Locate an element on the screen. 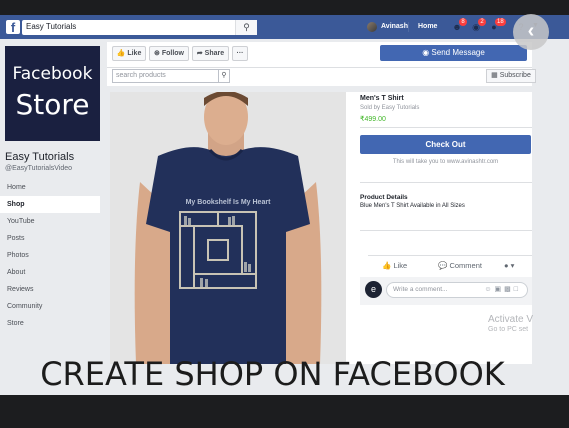 This screenshot has height=428, width=569. product-seller: Sold by Easy Tutorials is located at coordinates (389, 108).